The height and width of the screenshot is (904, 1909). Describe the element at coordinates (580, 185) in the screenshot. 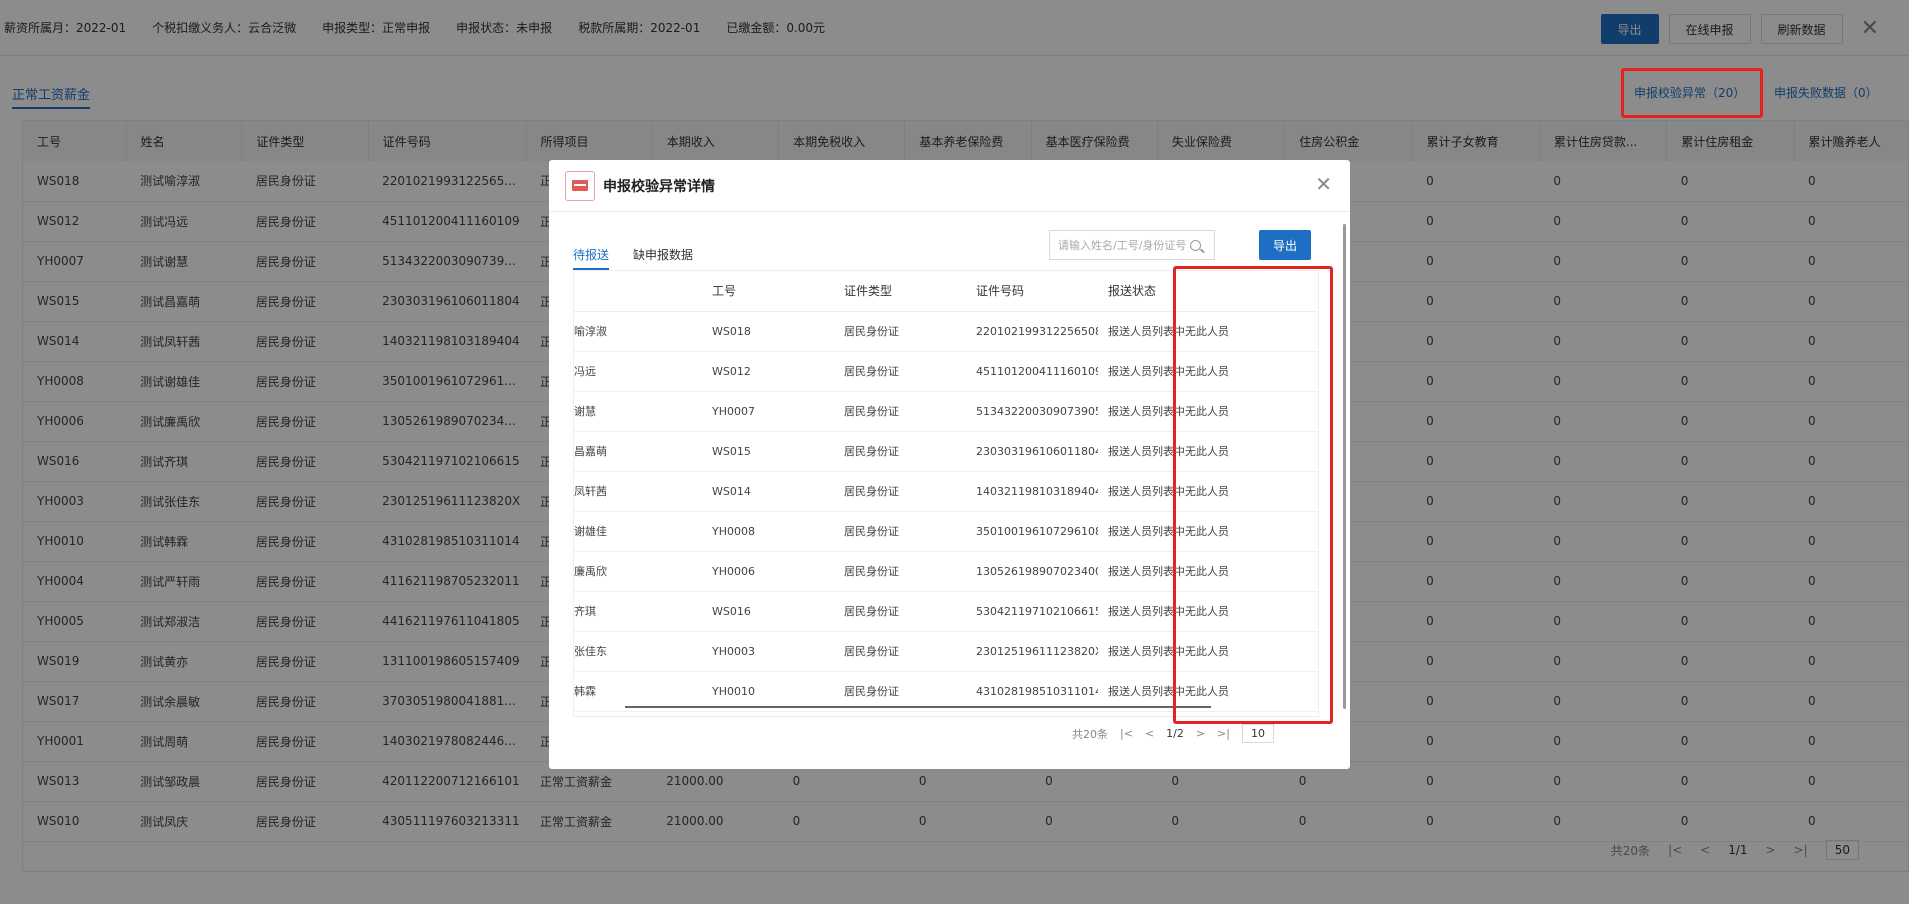

I see `card-icon` at that location.